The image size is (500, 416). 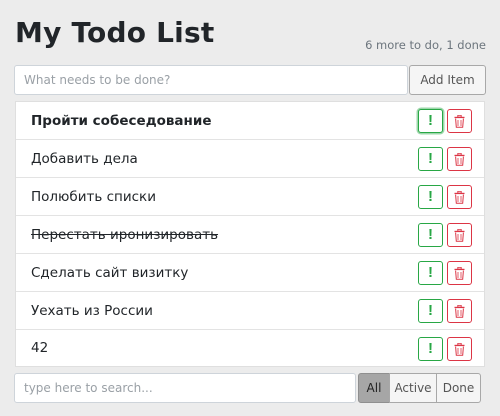 I want to click on search-input, so click(x=185, y=388).